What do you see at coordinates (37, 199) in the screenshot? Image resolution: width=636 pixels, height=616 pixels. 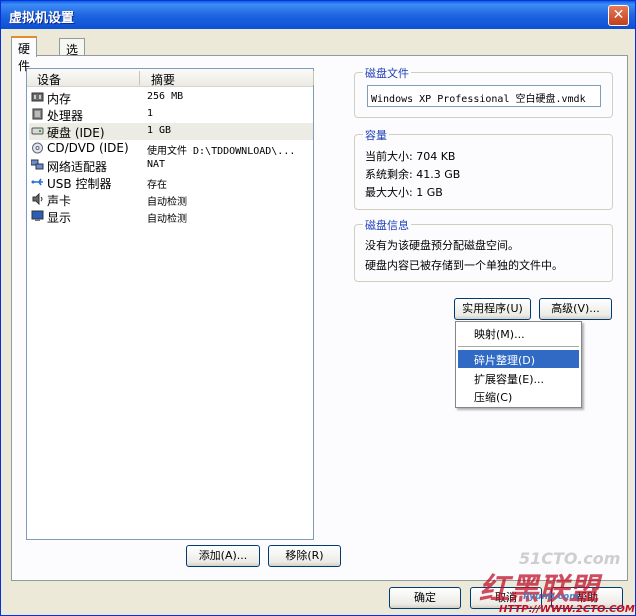 I see `sound-card-icon` at bounding box center [37, 199].